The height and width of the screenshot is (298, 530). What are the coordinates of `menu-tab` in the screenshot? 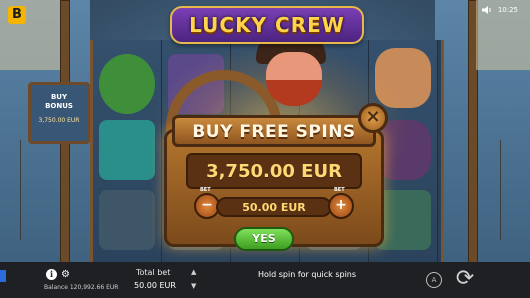 It's located at (3, 276).